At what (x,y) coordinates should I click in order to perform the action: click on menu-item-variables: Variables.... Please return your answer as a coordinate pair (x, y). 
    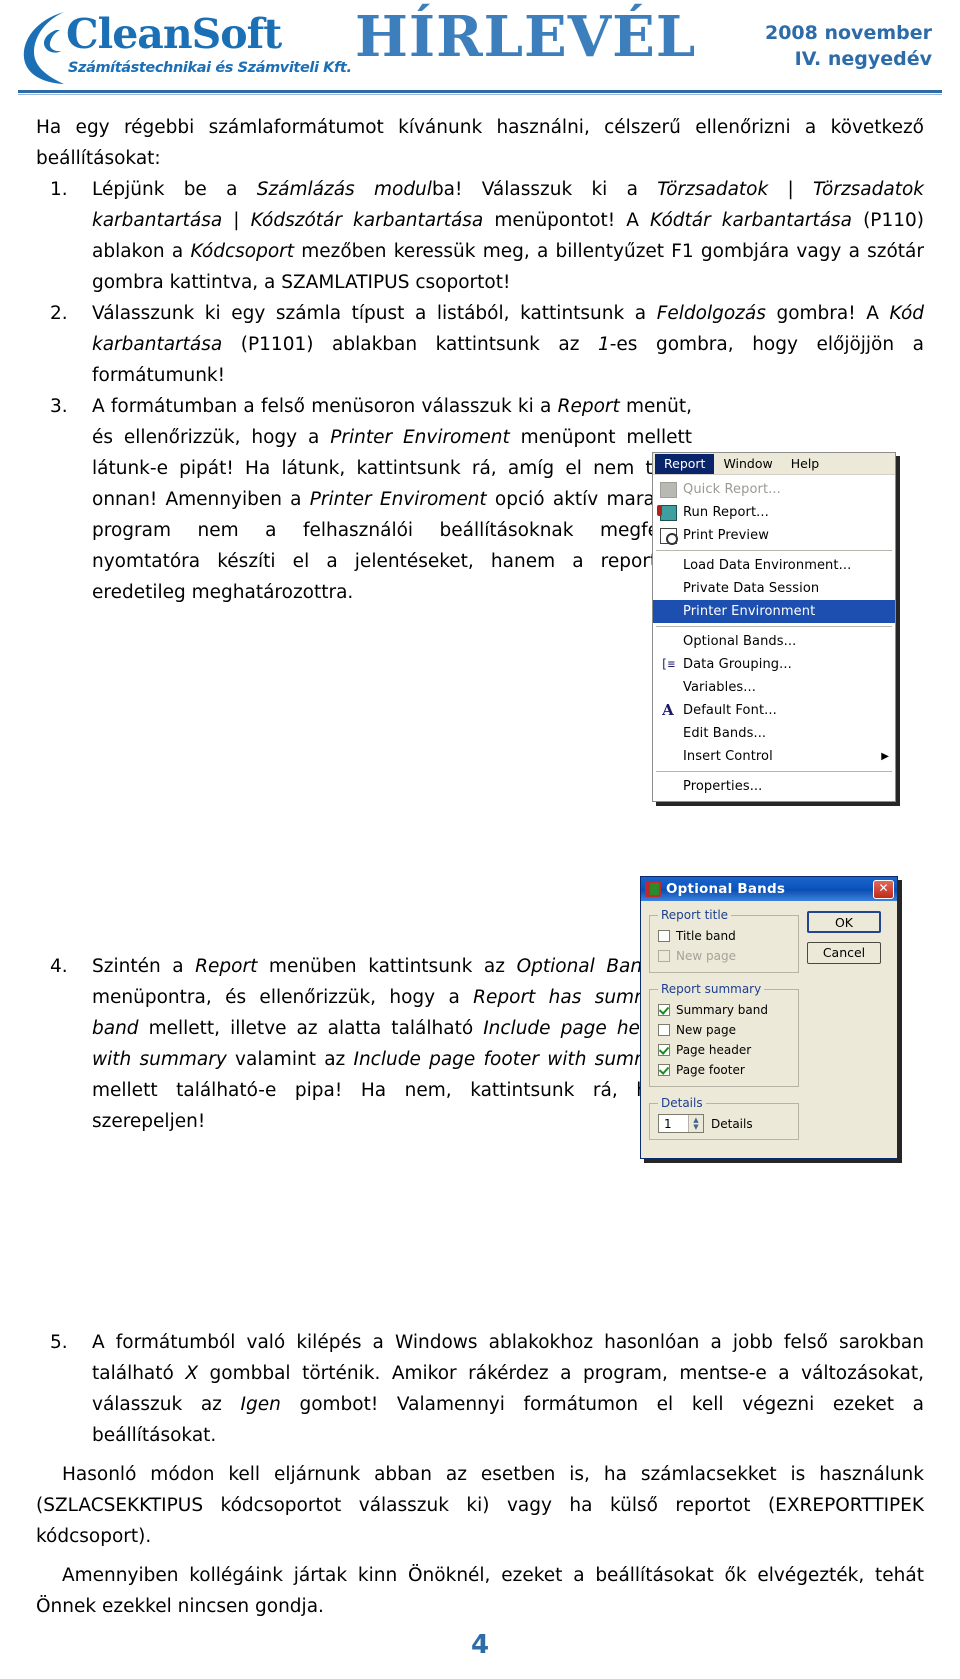
    Looking at the image, I should click on (774, 687).